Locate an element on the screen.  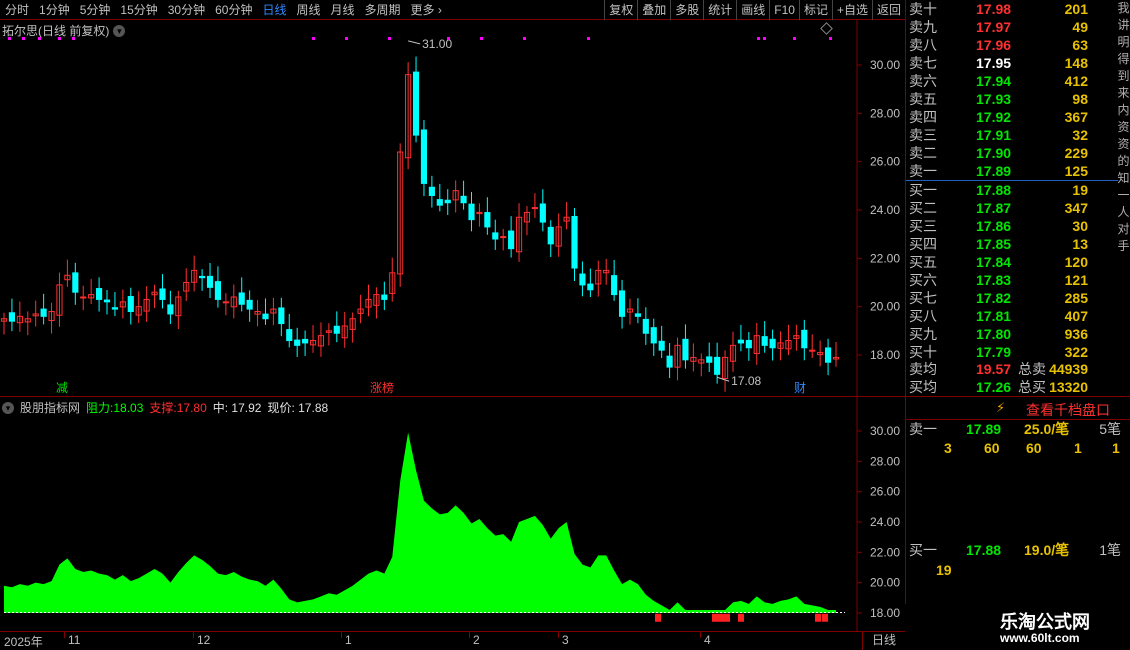
bid-row: 买九 17.80 936 is located at coordinates (1012, 334).